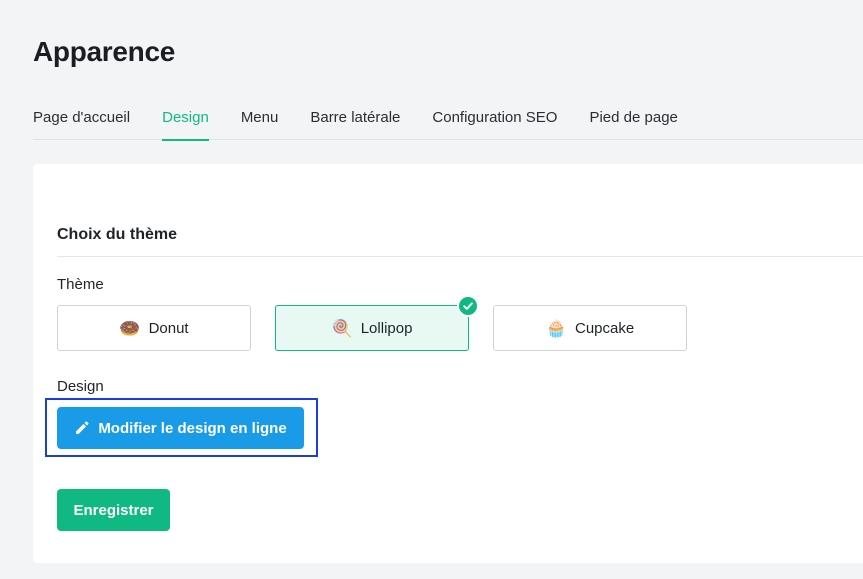 This screenshot has height=579, width=863. Describe the element at coordinates (494, 120) in the screenshot. I see `tab-configuration-seo: Configuration SEO` at that location.